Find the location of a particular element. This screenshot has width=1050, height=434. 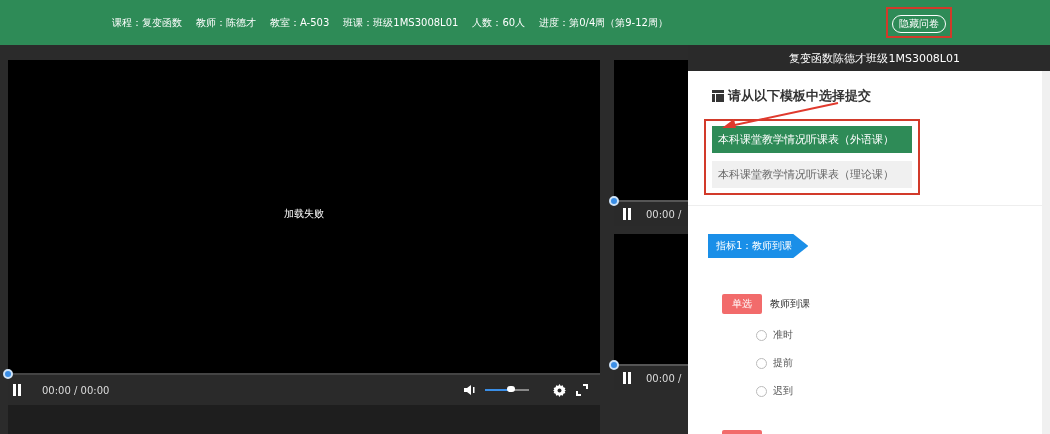

settings-icon is located at coordinates (559, 390).